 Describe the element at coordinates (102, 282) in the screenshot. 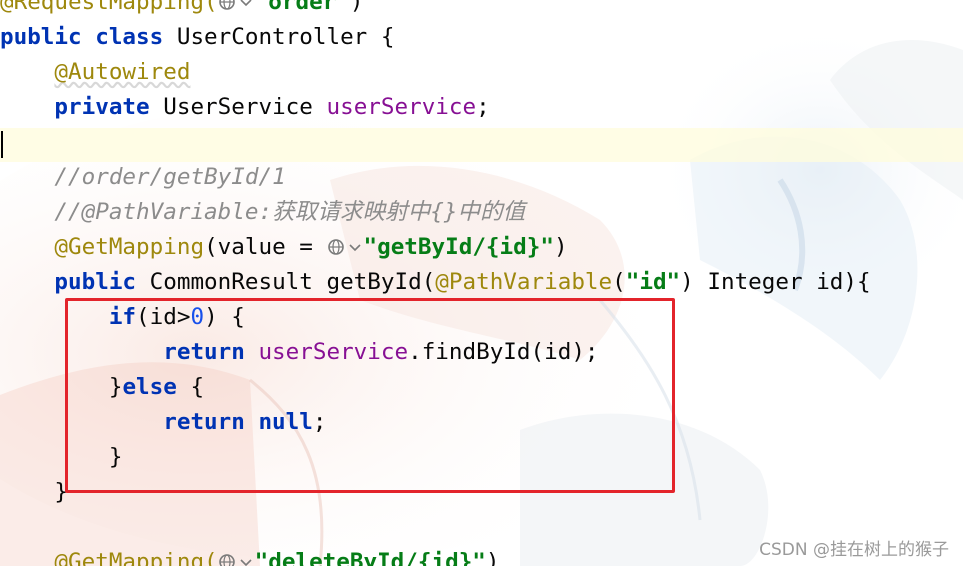

I see `code-token: public` at that location.